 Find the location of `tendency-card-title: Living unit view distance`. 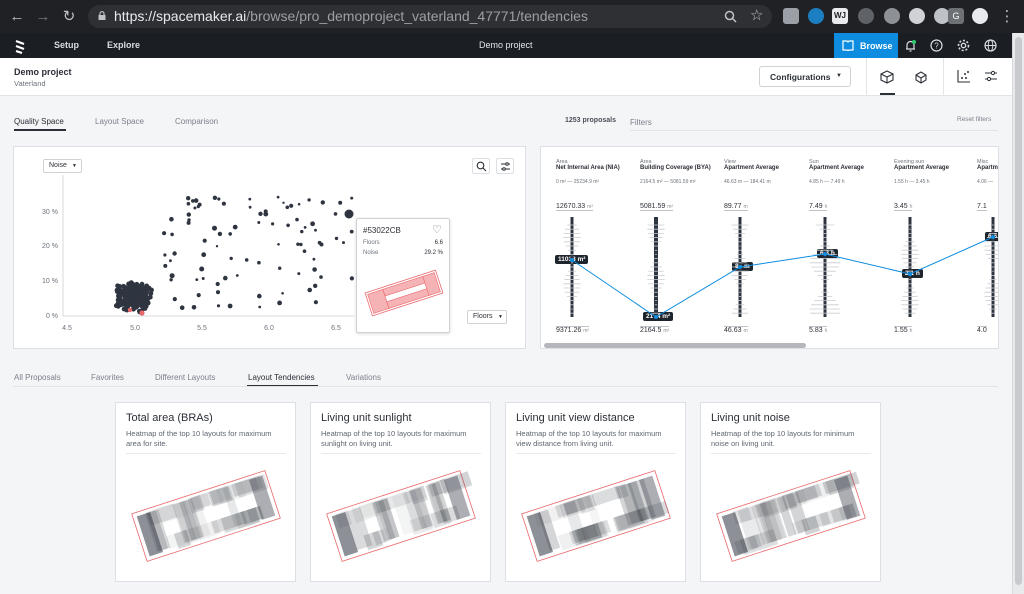

tendency-card-title: Living unit view distance is located at coordinates (575, 418).